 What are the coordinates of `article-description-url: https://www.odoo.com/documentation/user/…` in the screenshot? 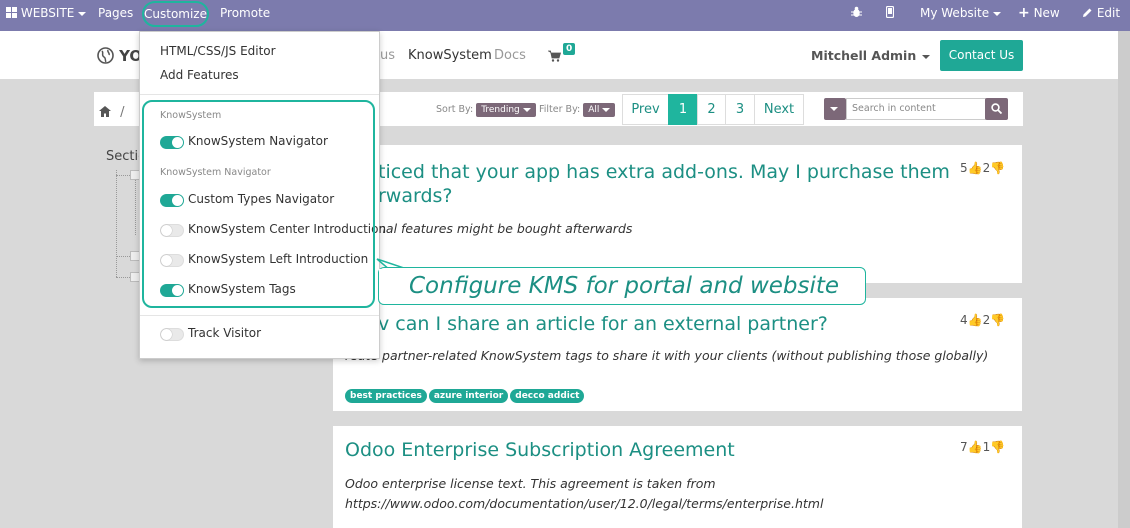 It's located at (584, 503).